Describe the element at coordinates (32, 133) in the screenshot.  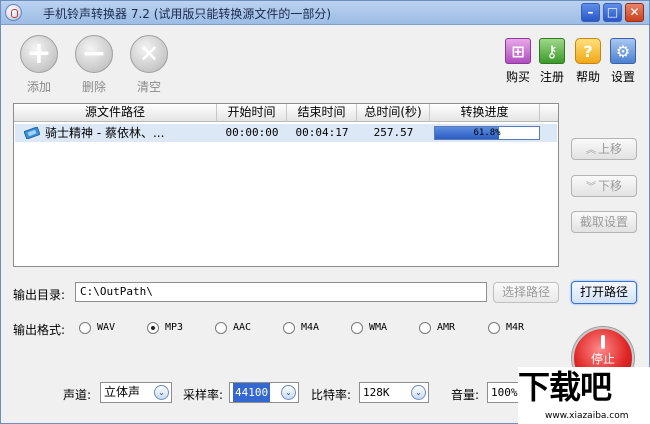
I see `audio-file-icon` at that location.